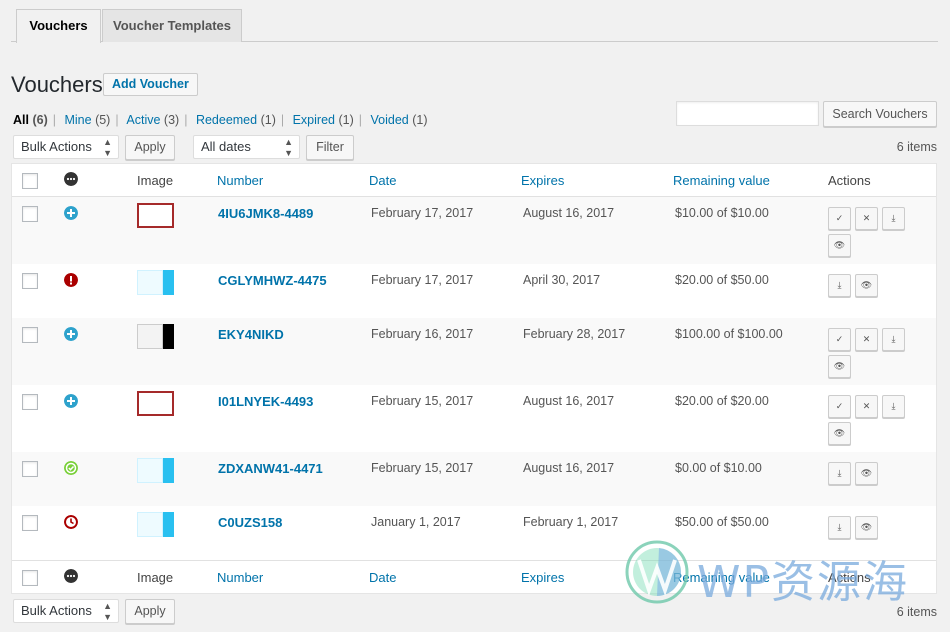 This screenshot has width=950, height=632. I want to click on apply-button-bottom: Apply, so click(150, 611).